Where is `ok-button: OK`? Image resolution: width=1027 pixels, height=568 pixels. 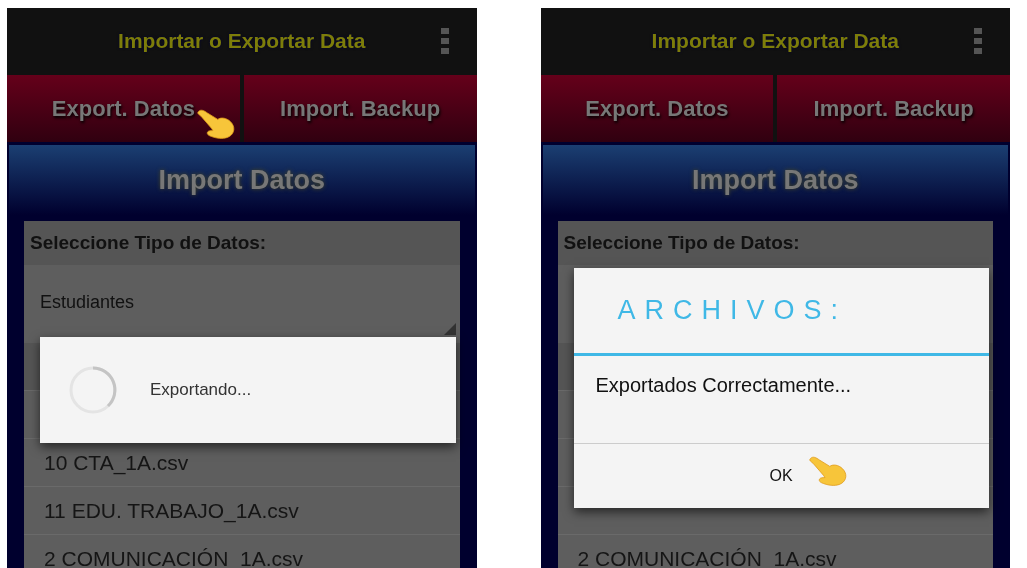
ok-button: OK is located at coordinates (781, 476).